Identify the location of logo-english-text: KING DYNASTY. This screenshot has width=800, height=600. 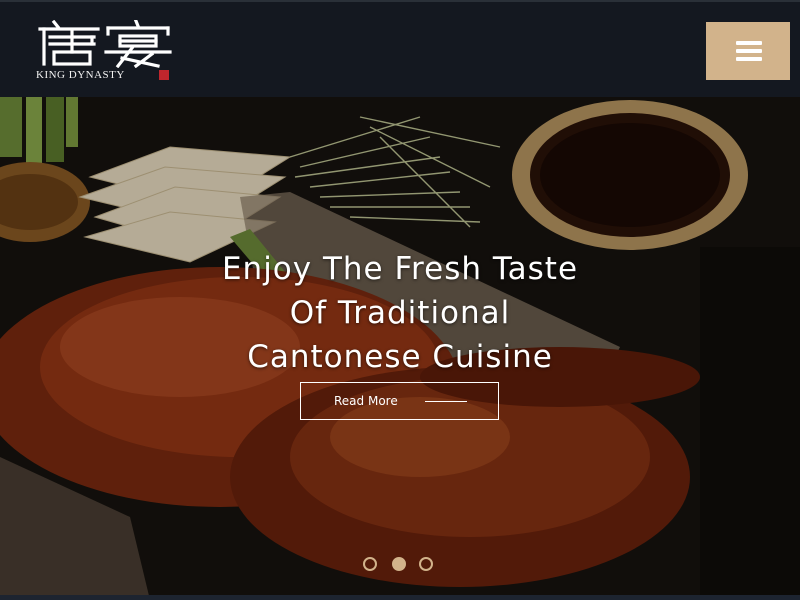
(80, 75).